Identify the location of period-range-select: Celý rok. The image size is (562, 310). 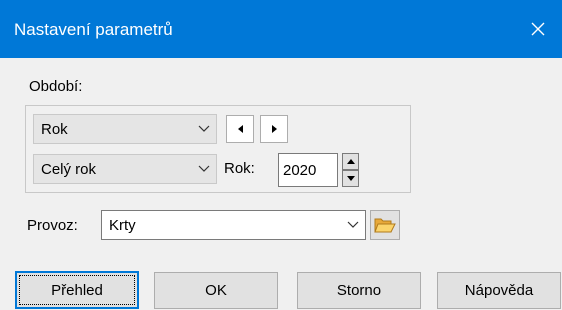
(125, 169).